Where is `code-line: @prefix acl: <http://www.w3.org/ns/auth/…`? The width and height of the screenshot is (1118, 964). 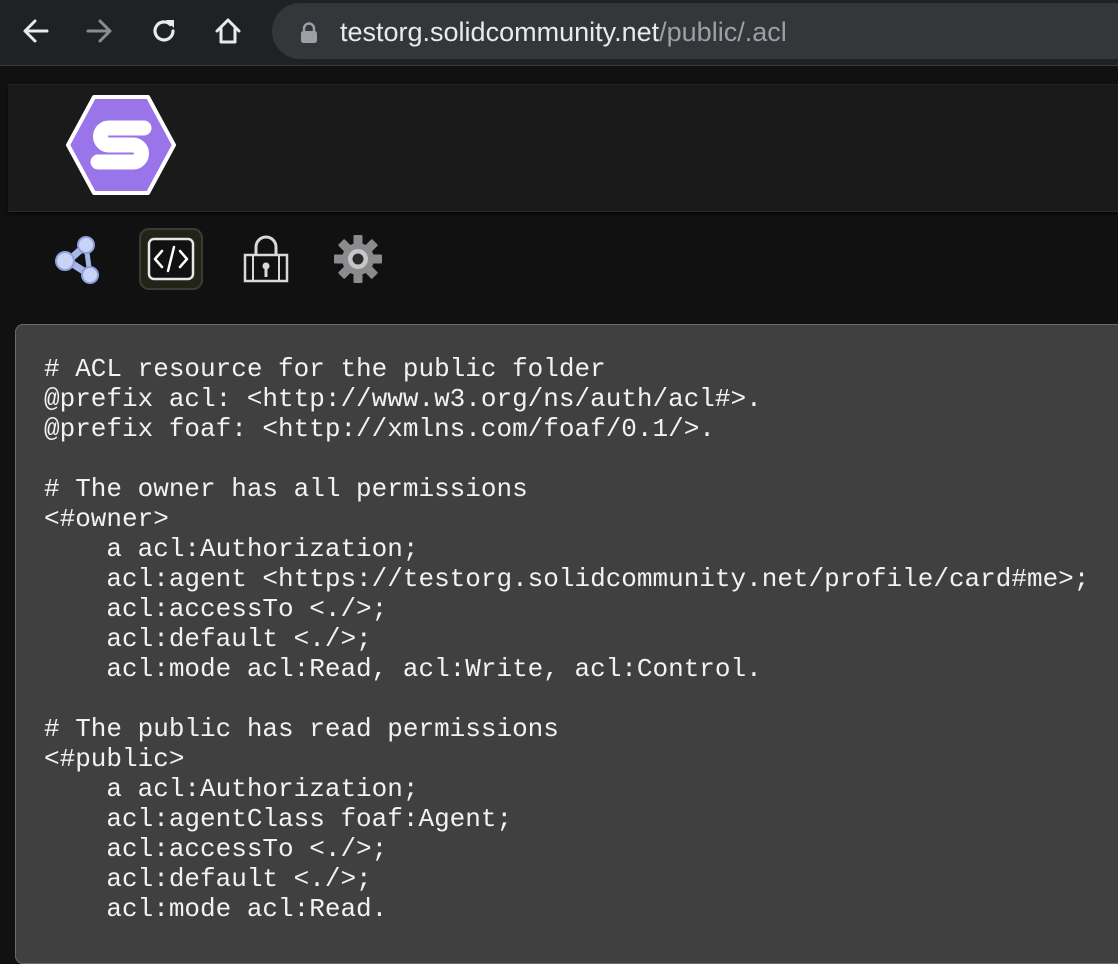 code-line: @prefix acl: <http://www.w3.org/ns/auth/… is located at coordinates (403, 399).